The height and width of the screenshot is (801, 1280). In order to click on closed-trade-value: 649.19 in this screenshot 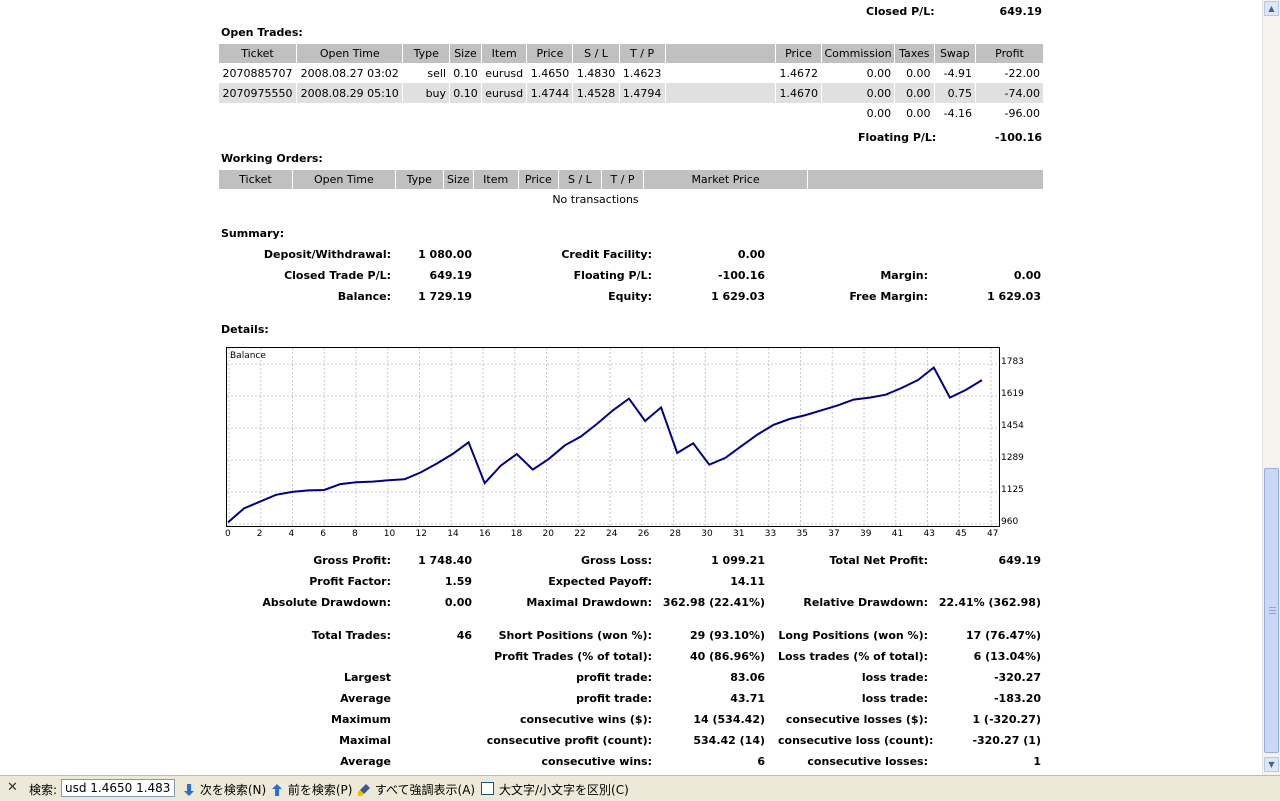, I will do `click(450, 275)`.